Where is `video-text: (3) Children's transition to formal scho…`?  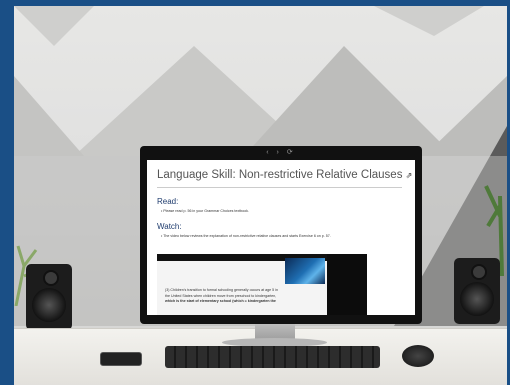 video-text: (3) Children's transition to formal scho… is located at coordinates (232, 296).